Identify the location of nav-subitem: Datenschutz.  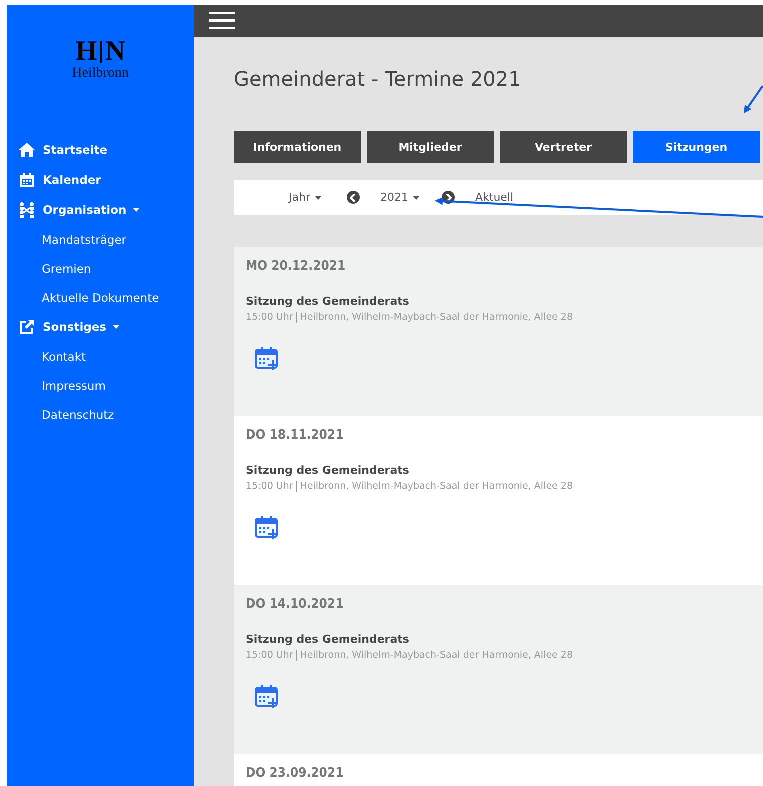
(100, 414).